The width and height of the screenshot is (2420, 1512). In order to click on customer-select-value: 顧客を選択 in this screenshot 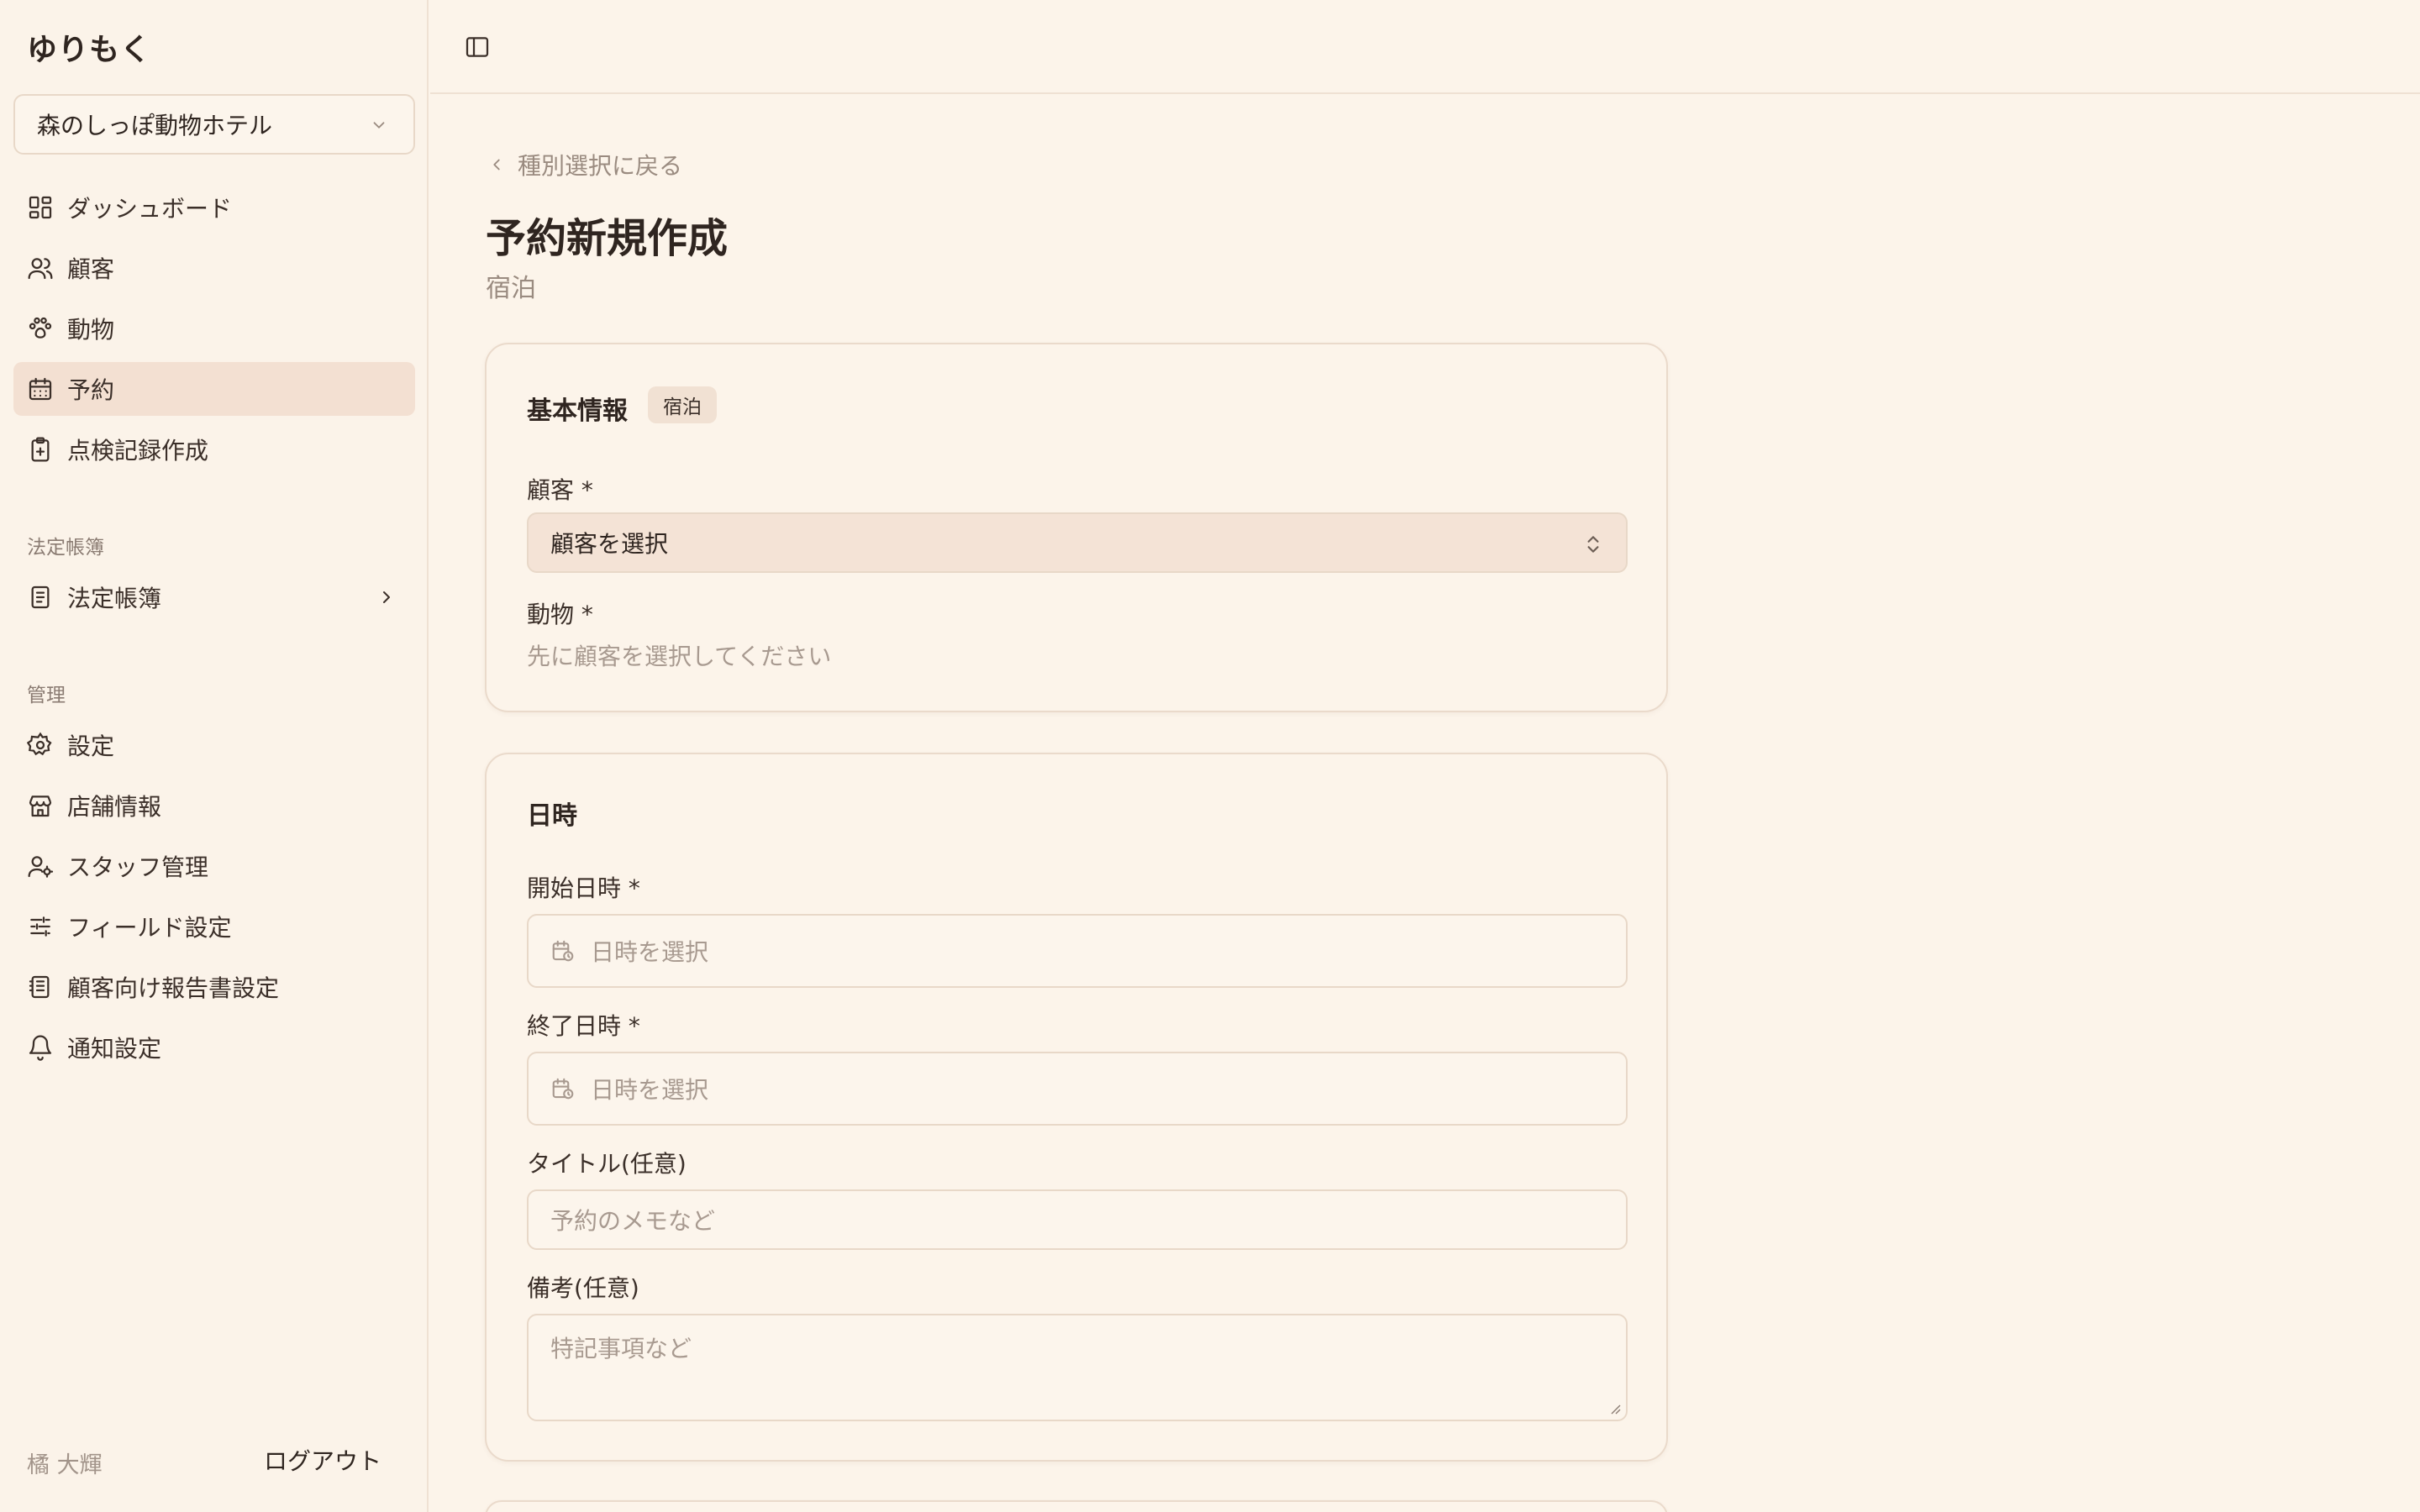, I will do `click(609, 544)`.